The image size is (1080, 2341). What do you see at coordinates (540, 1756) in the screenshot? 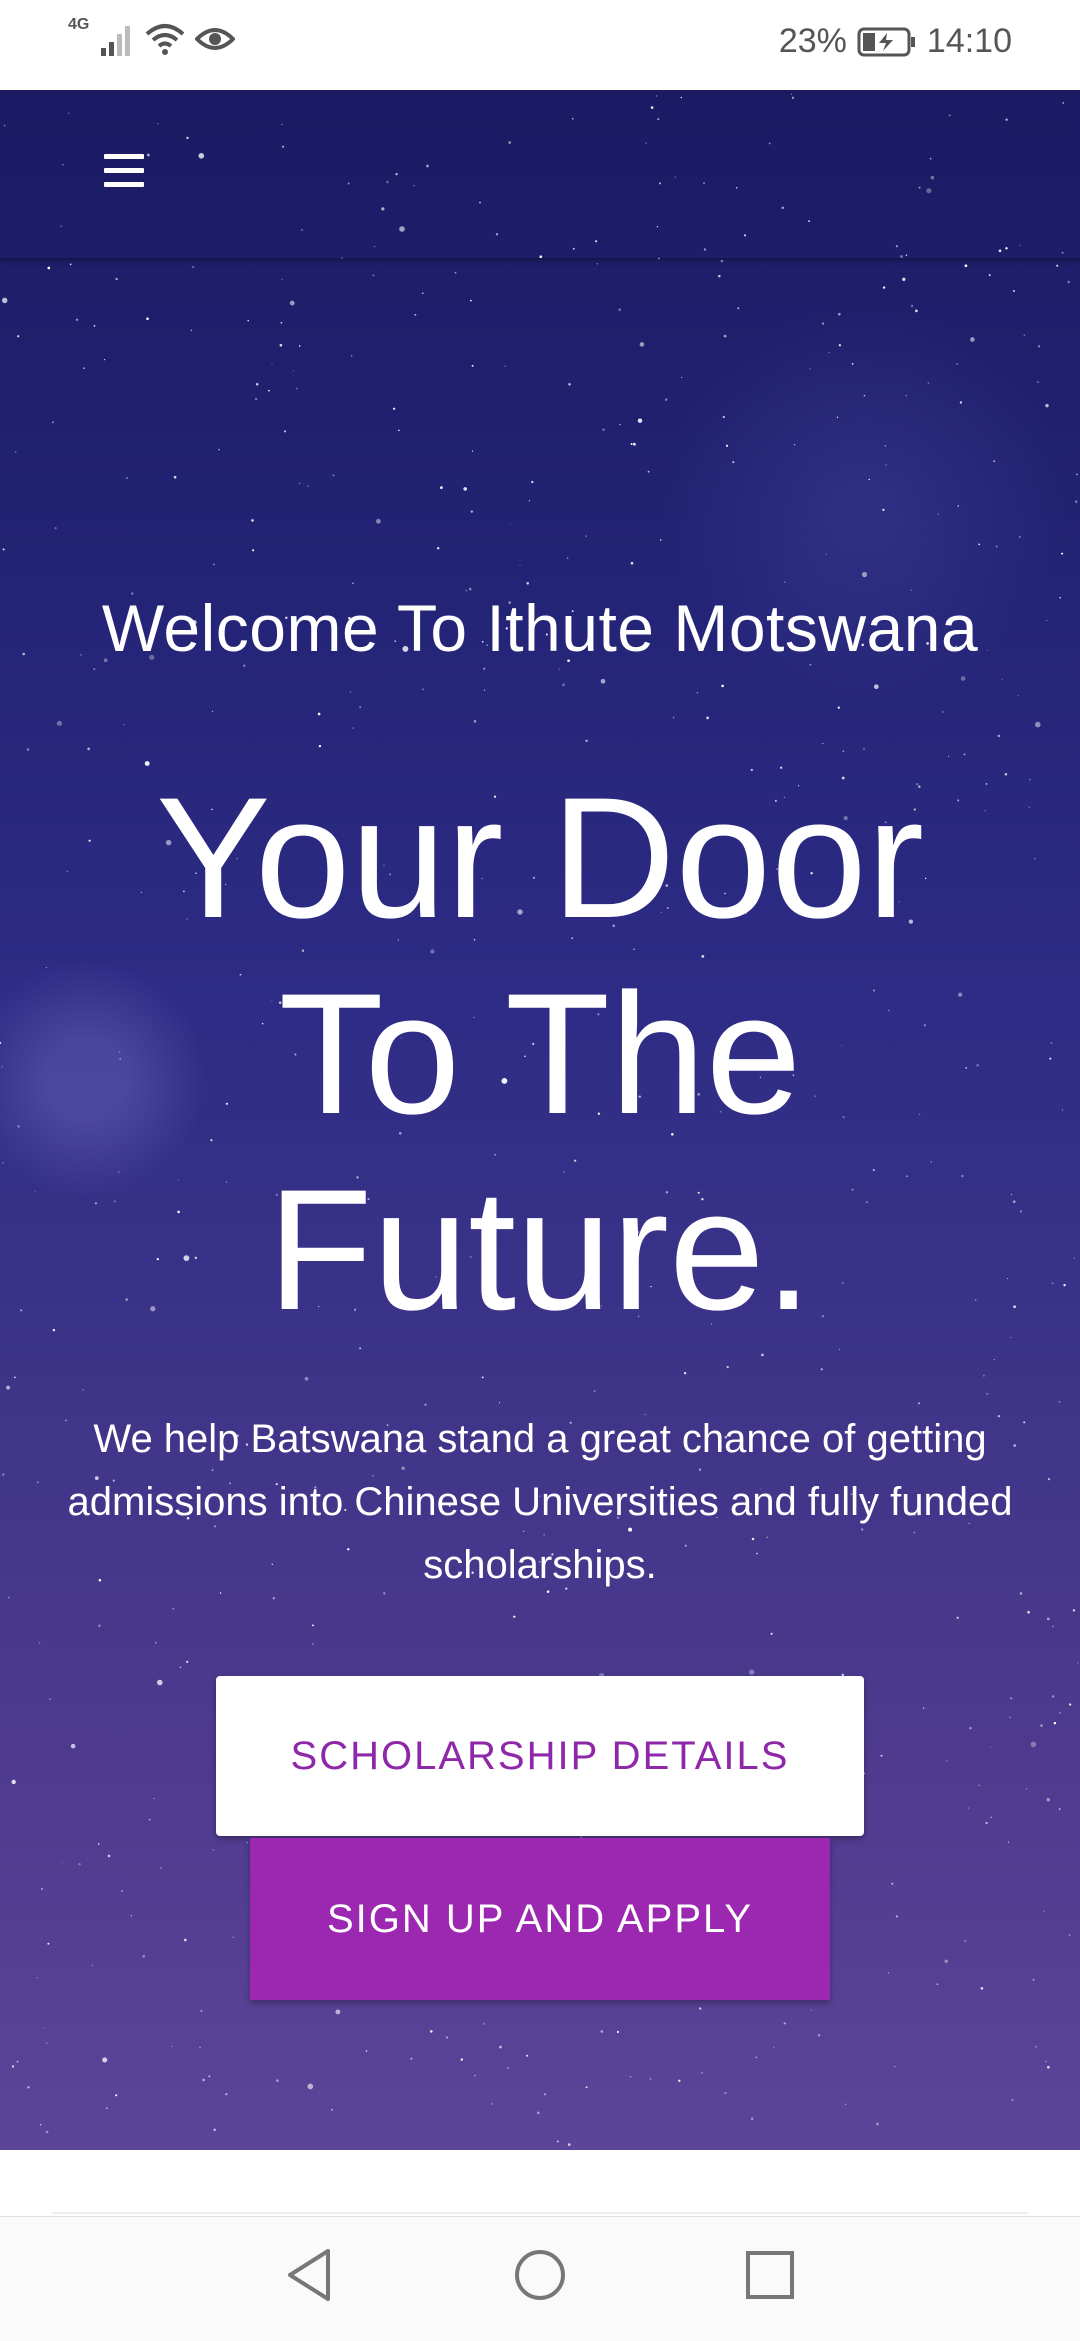
I see `scholarship-details-button: SCHOLARSHIP DETAILS` at bounding box center [540, 1756].